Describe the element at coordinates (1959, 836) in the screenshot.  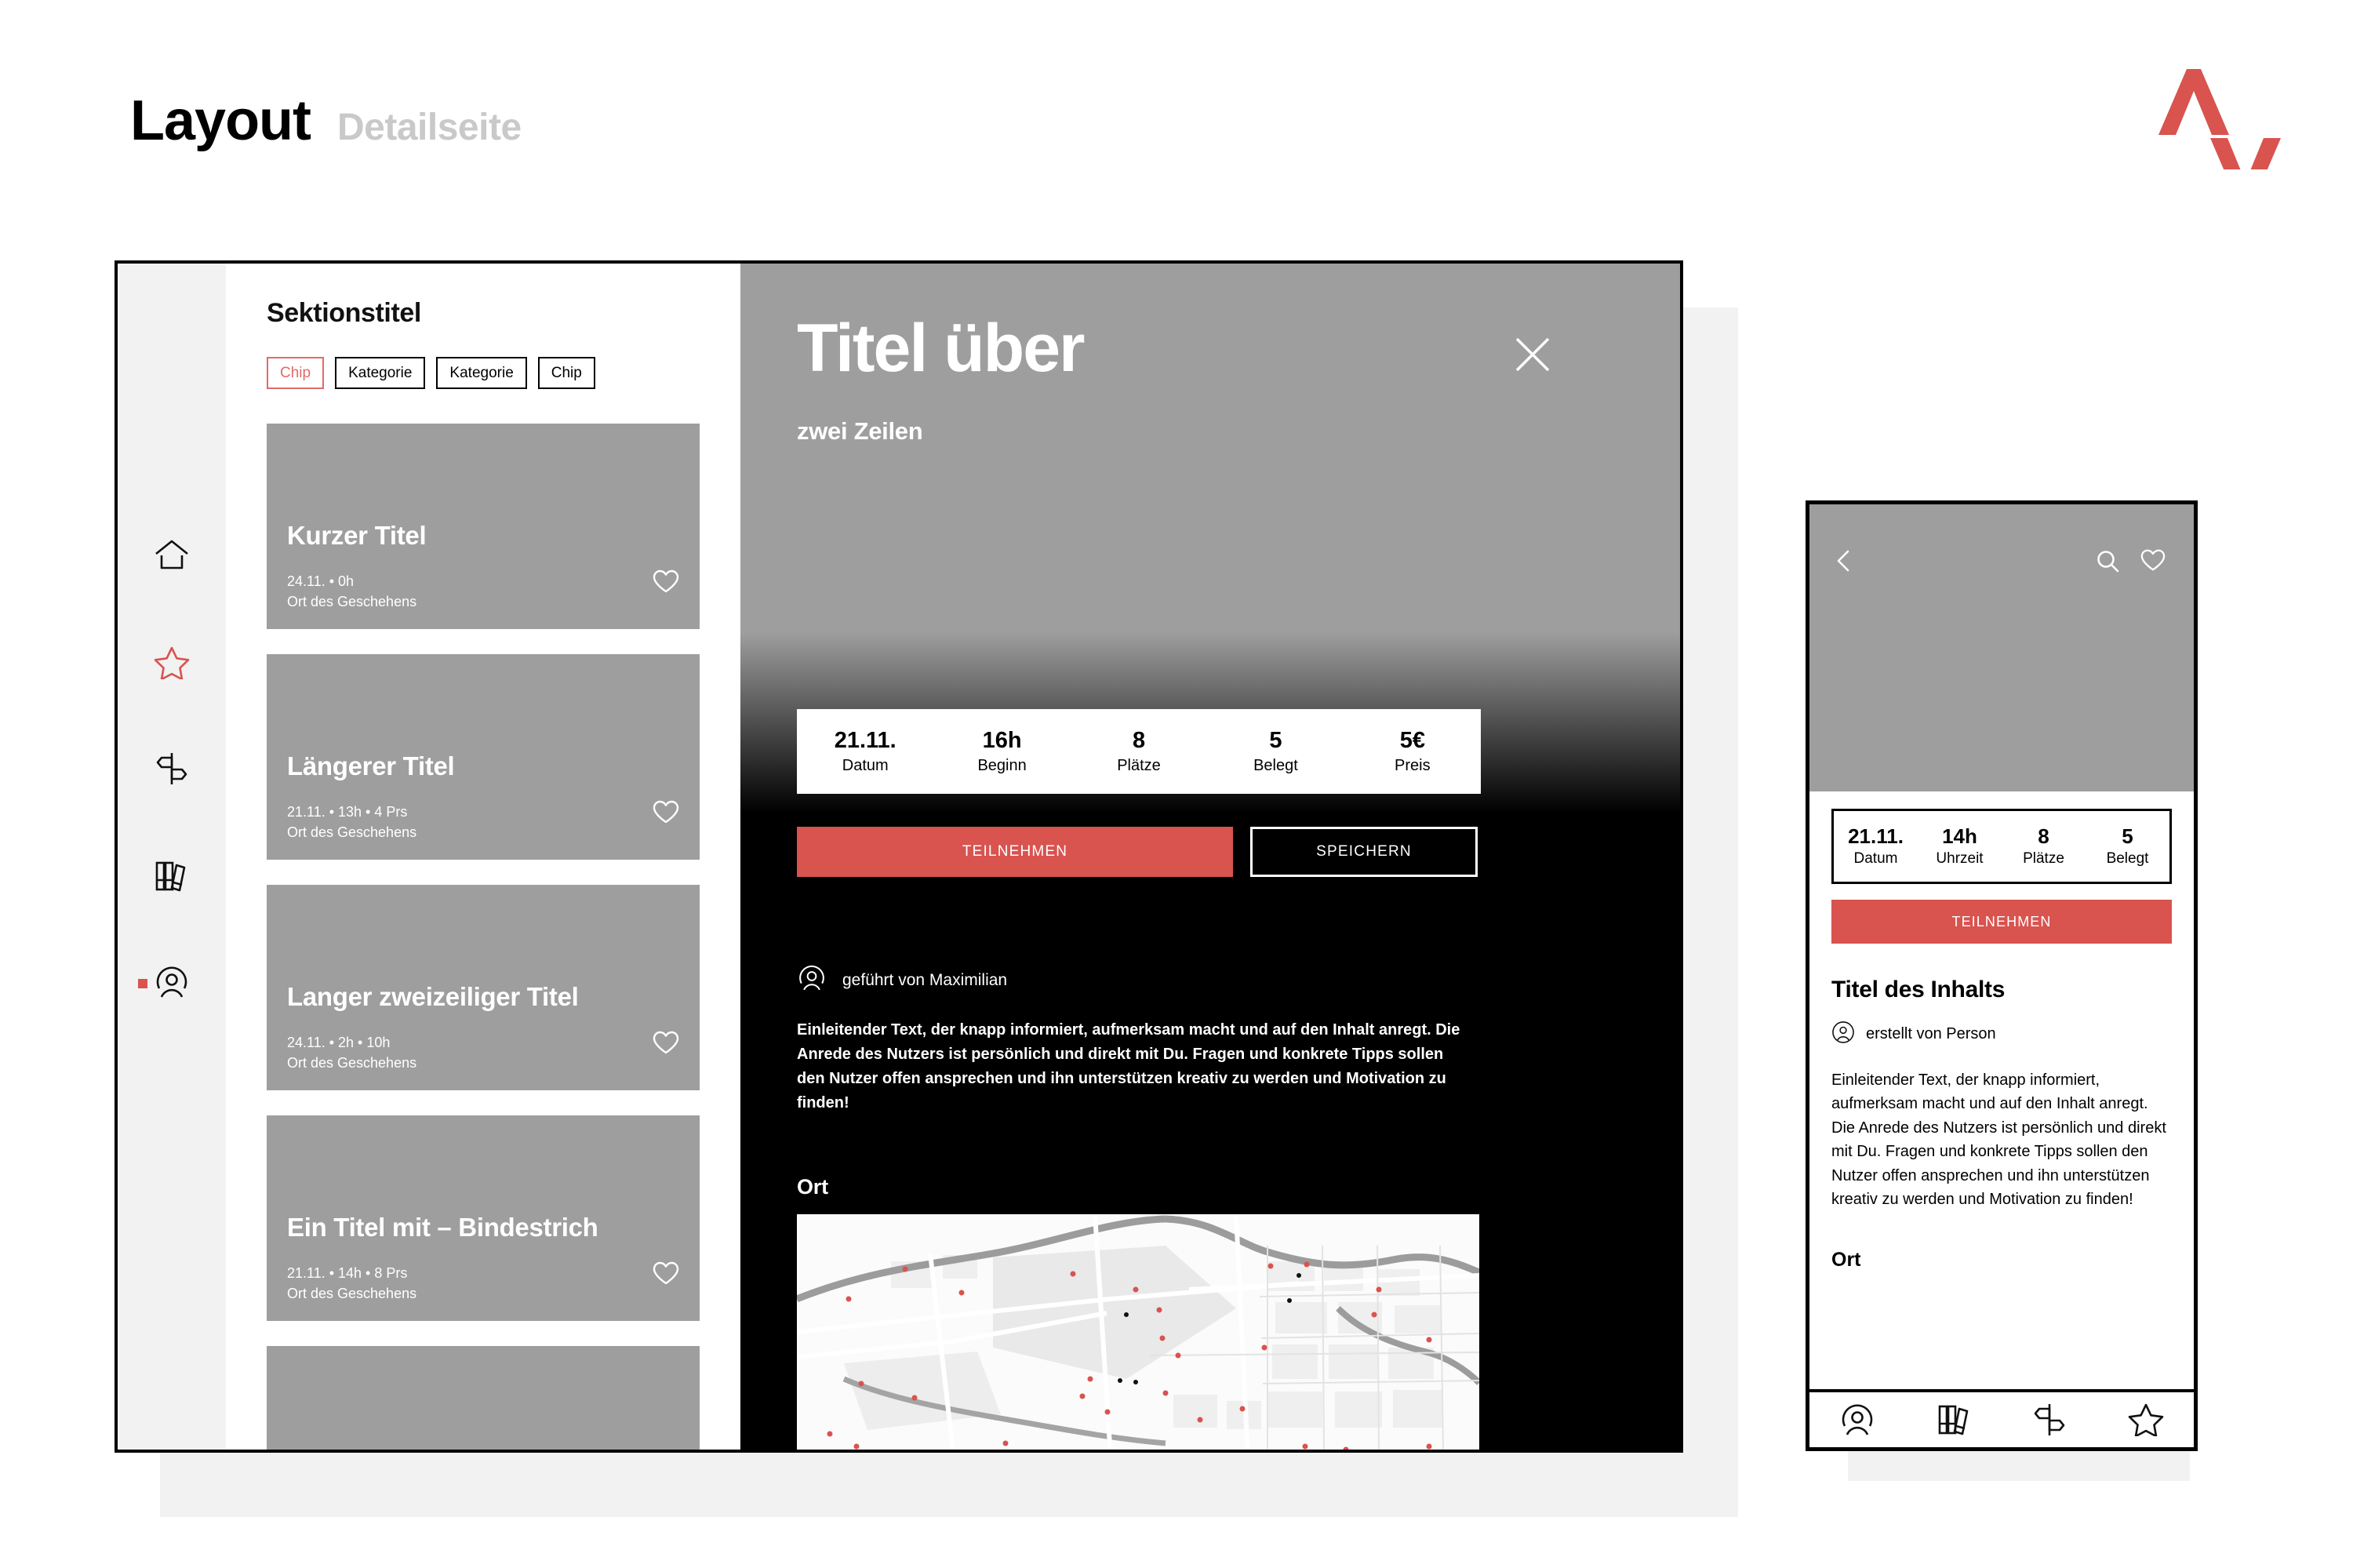
I see `stat-value: 14h` at that location.